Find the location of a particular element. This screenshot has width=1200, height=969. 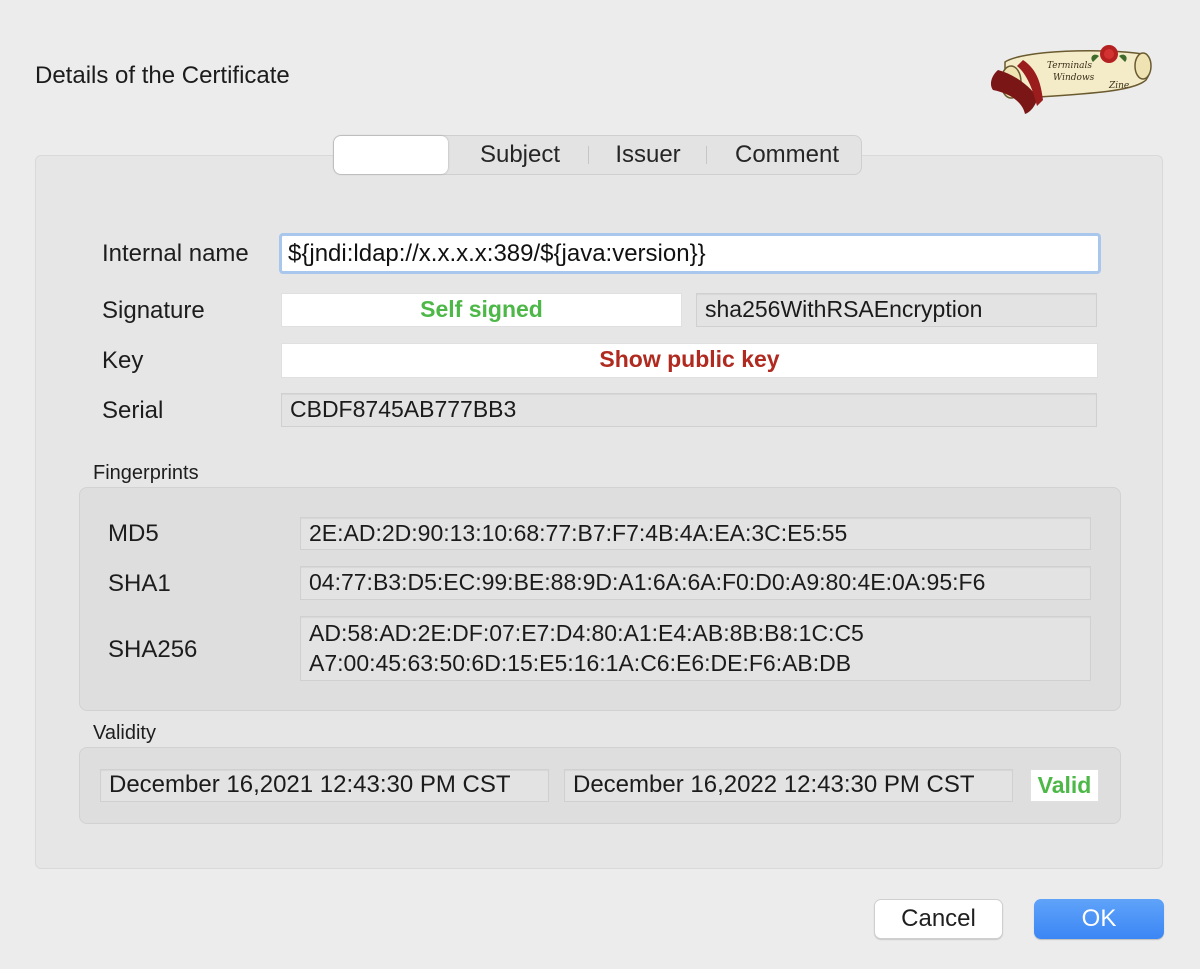

tab-comment: Comment is located at coordinates (787, 155).